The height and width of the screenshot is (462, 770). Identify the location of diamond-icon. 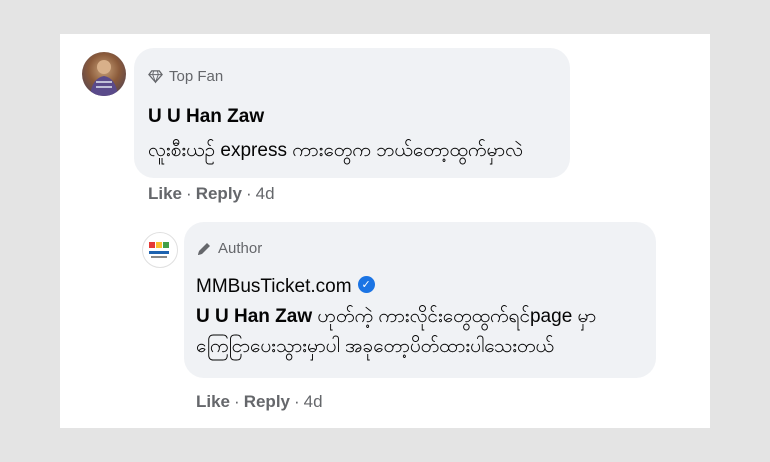
(155, 77).